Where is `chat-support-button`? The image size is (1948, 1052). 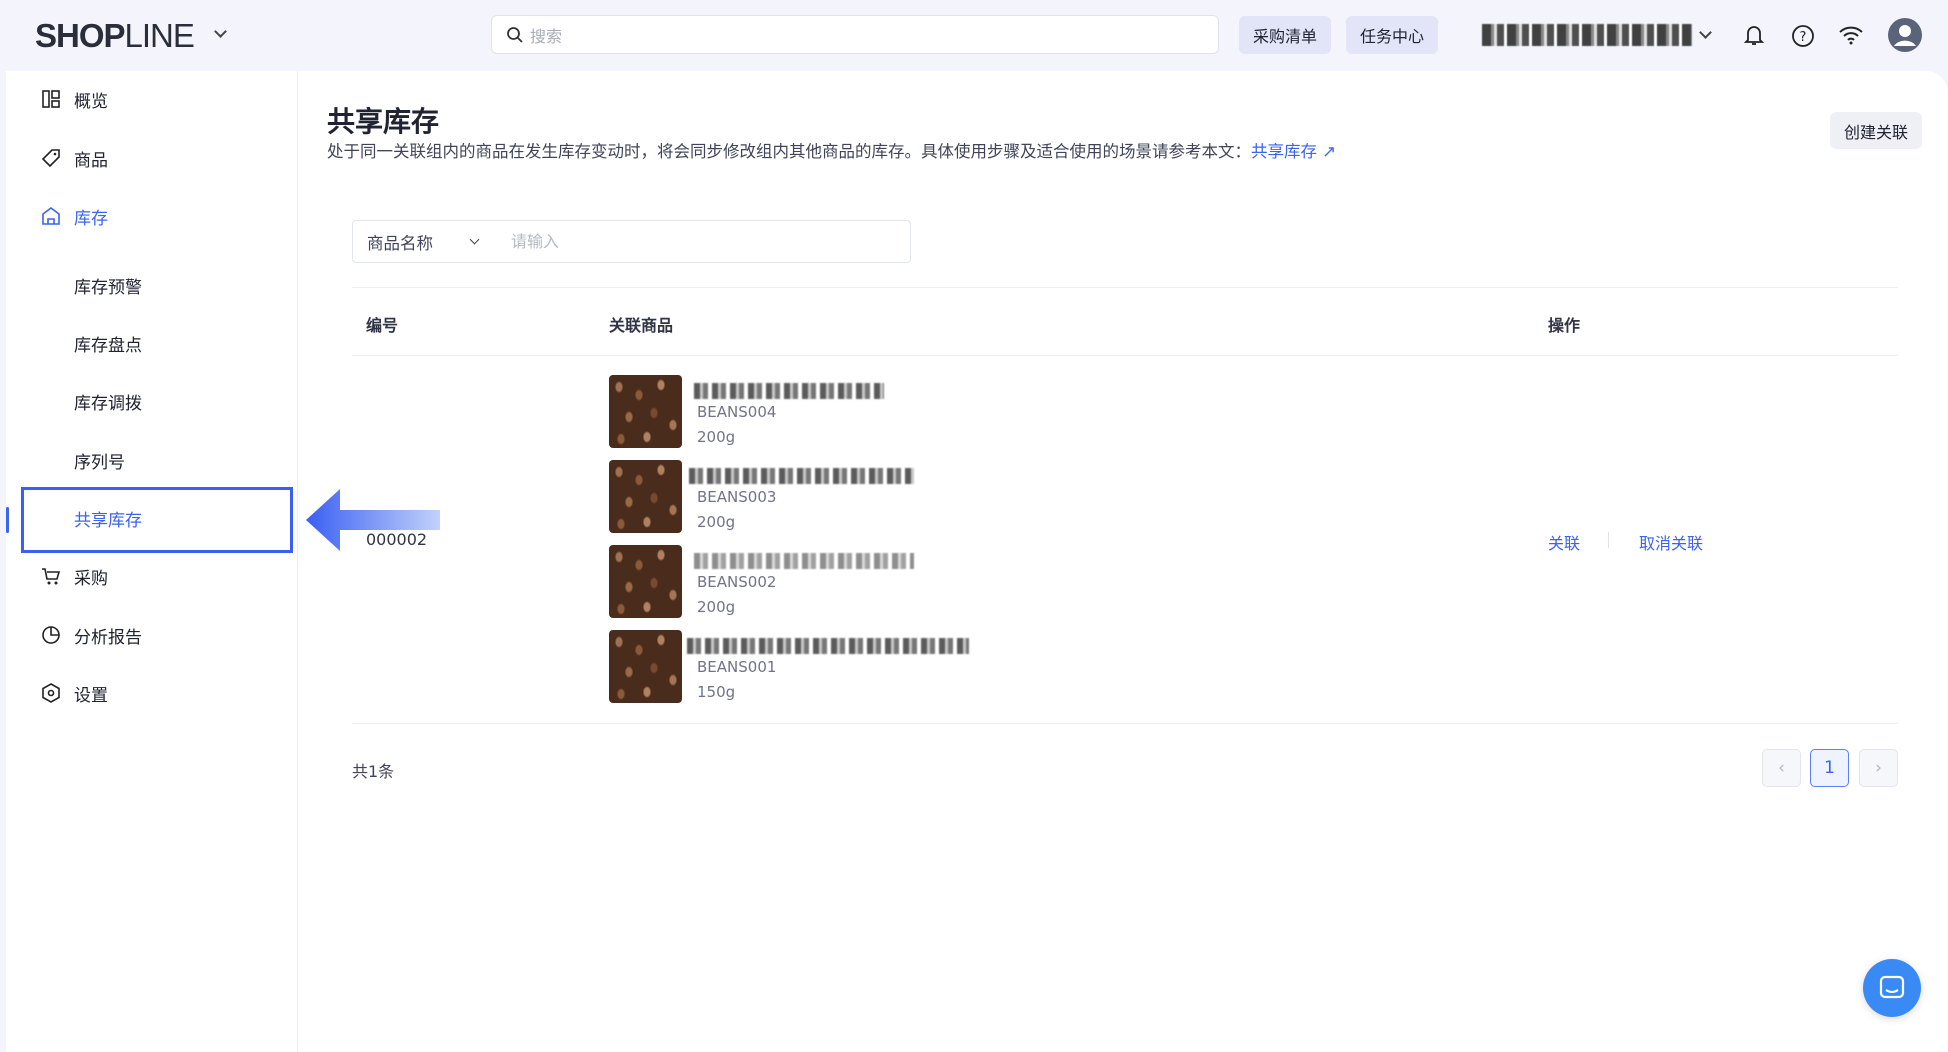 chat-support-button is located at coordinates (1892, 988).